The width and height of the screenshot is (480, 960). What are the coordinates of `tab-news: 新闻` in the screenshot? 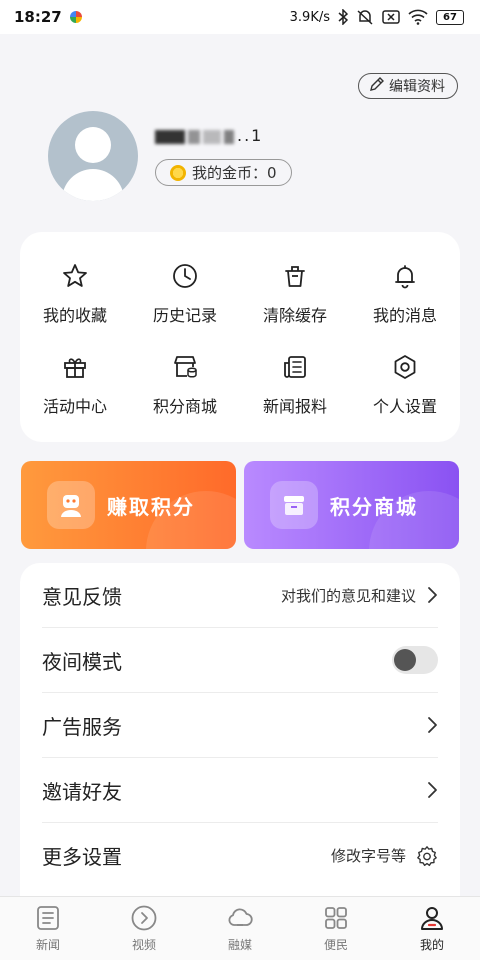 It's located at (48, 928).